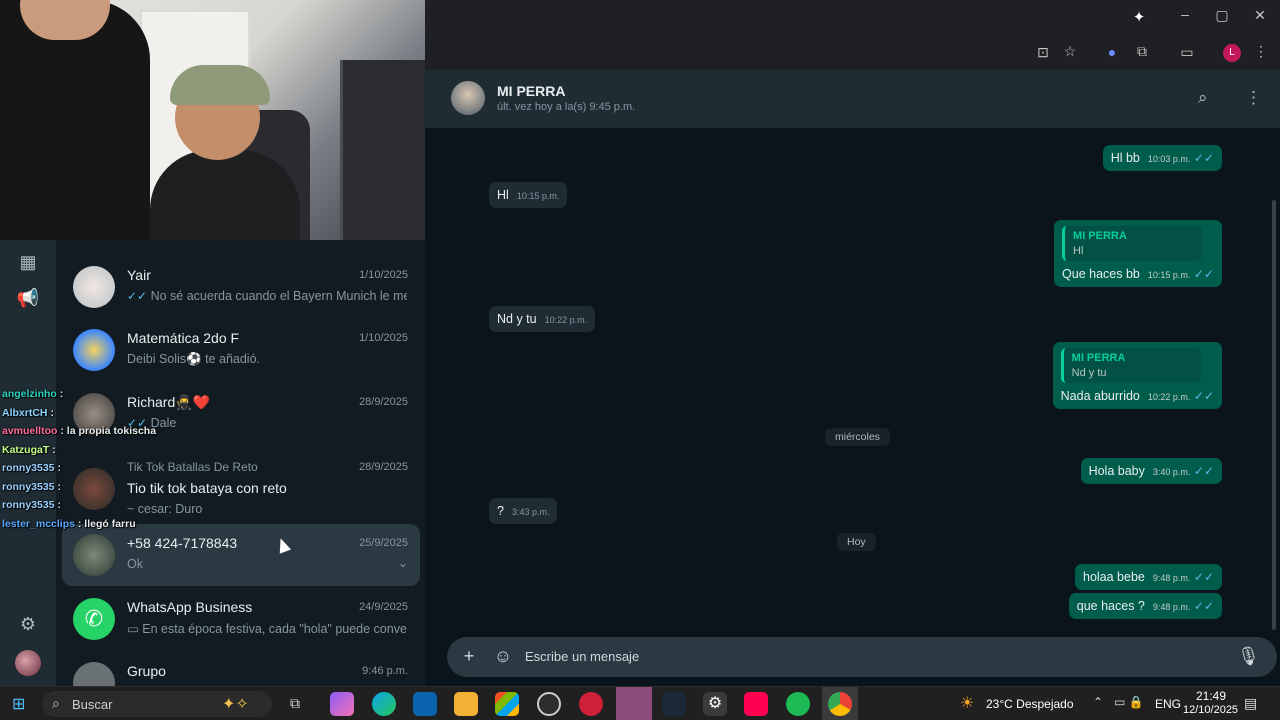 This screenshot has width=1280, height=720. What do you see at coordinates (425, 704) in the screenshot?
I see `outlook-app-icon` at bounding box center [425, 704].